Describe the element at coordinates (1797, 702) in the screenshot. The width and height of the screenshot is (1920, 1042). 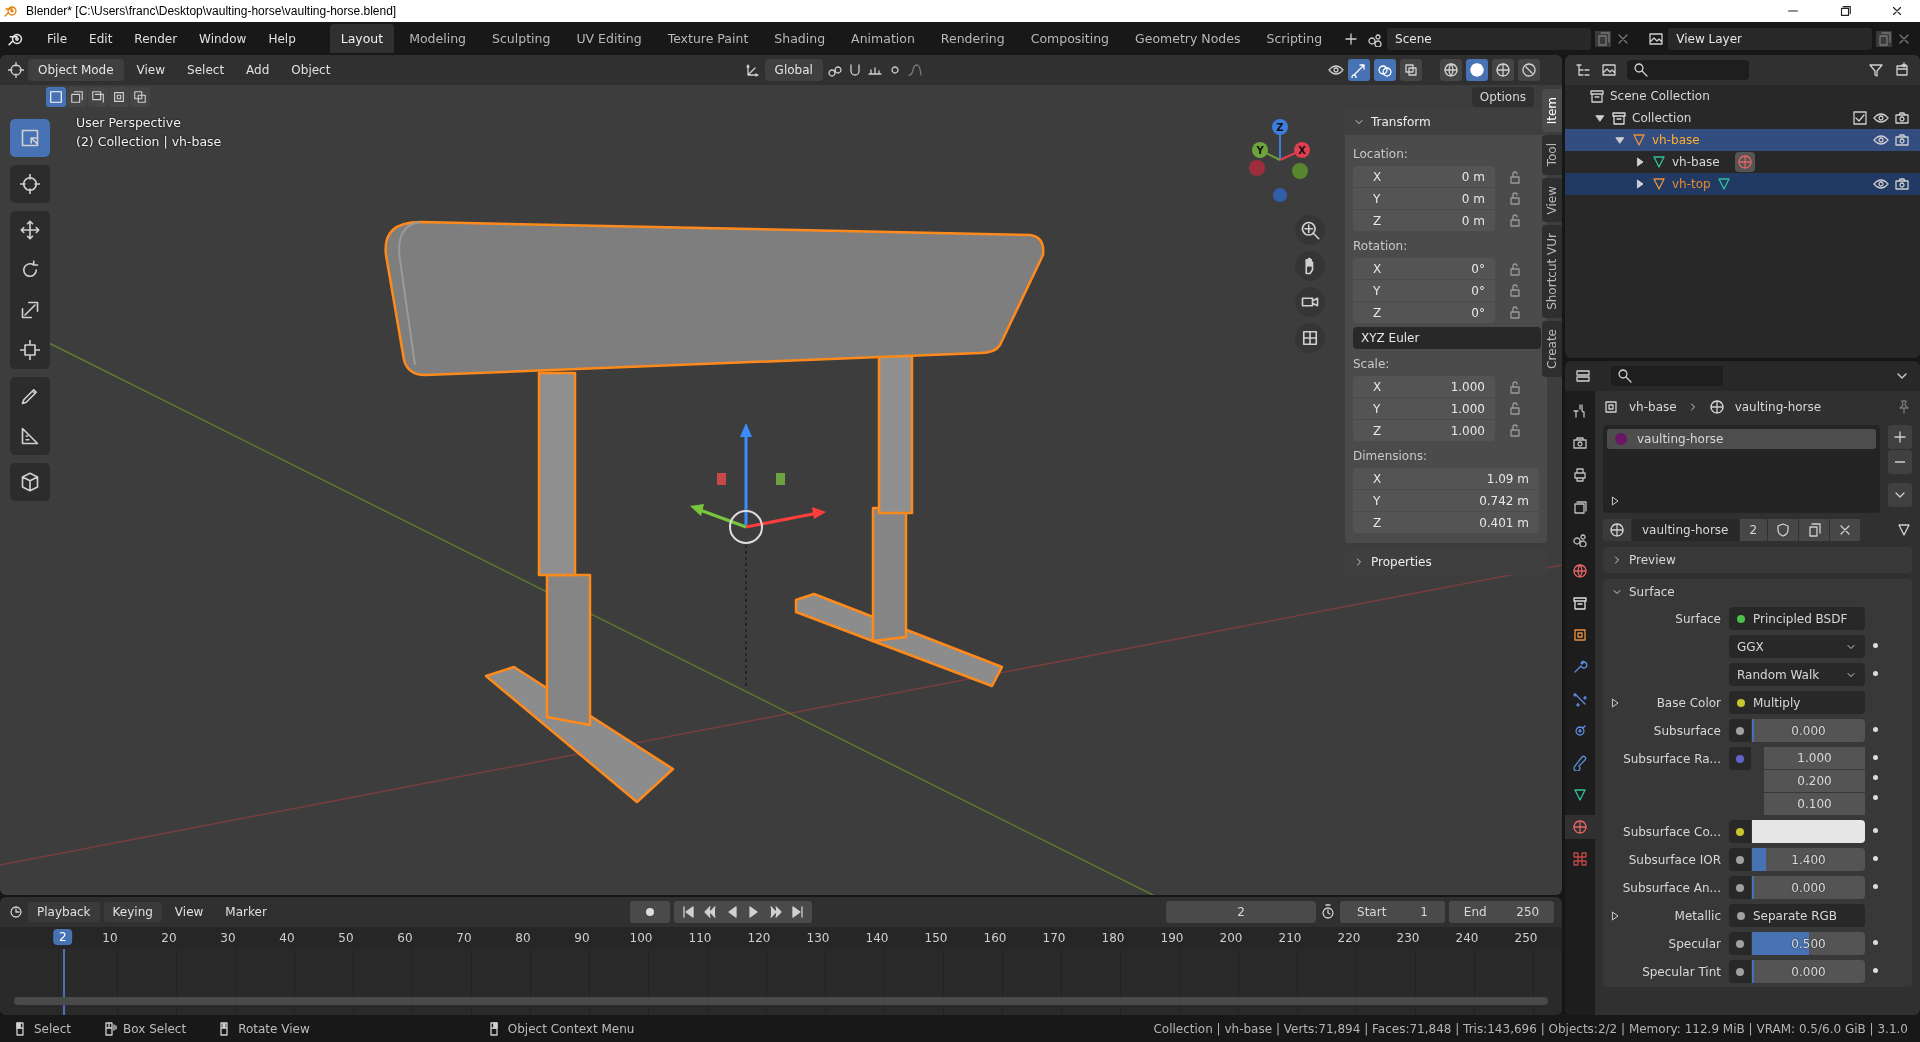
I see `linked-node-field: Multiply` at that location.